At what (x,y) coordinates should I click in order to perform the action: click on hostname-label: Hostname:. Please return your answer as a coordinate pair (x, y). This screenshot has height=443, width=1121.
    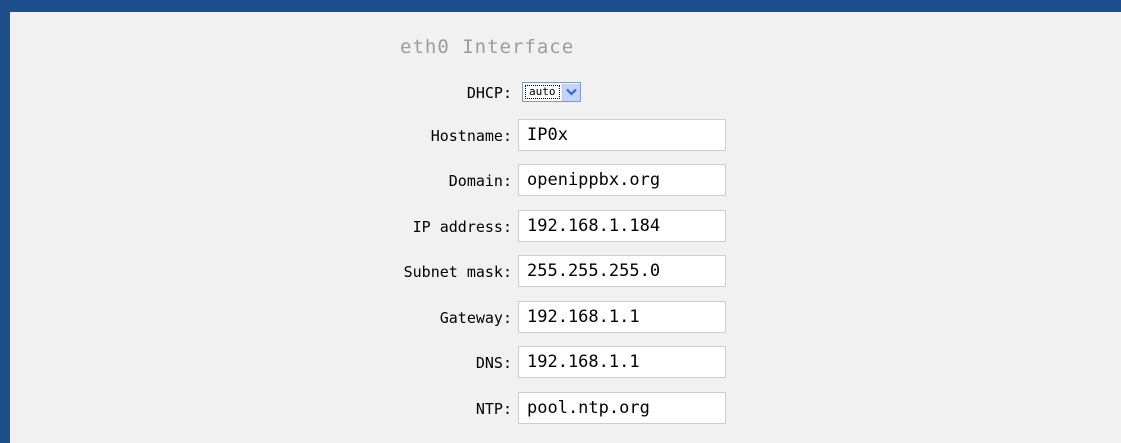
    Looking at the image, I should click on (471, 136).